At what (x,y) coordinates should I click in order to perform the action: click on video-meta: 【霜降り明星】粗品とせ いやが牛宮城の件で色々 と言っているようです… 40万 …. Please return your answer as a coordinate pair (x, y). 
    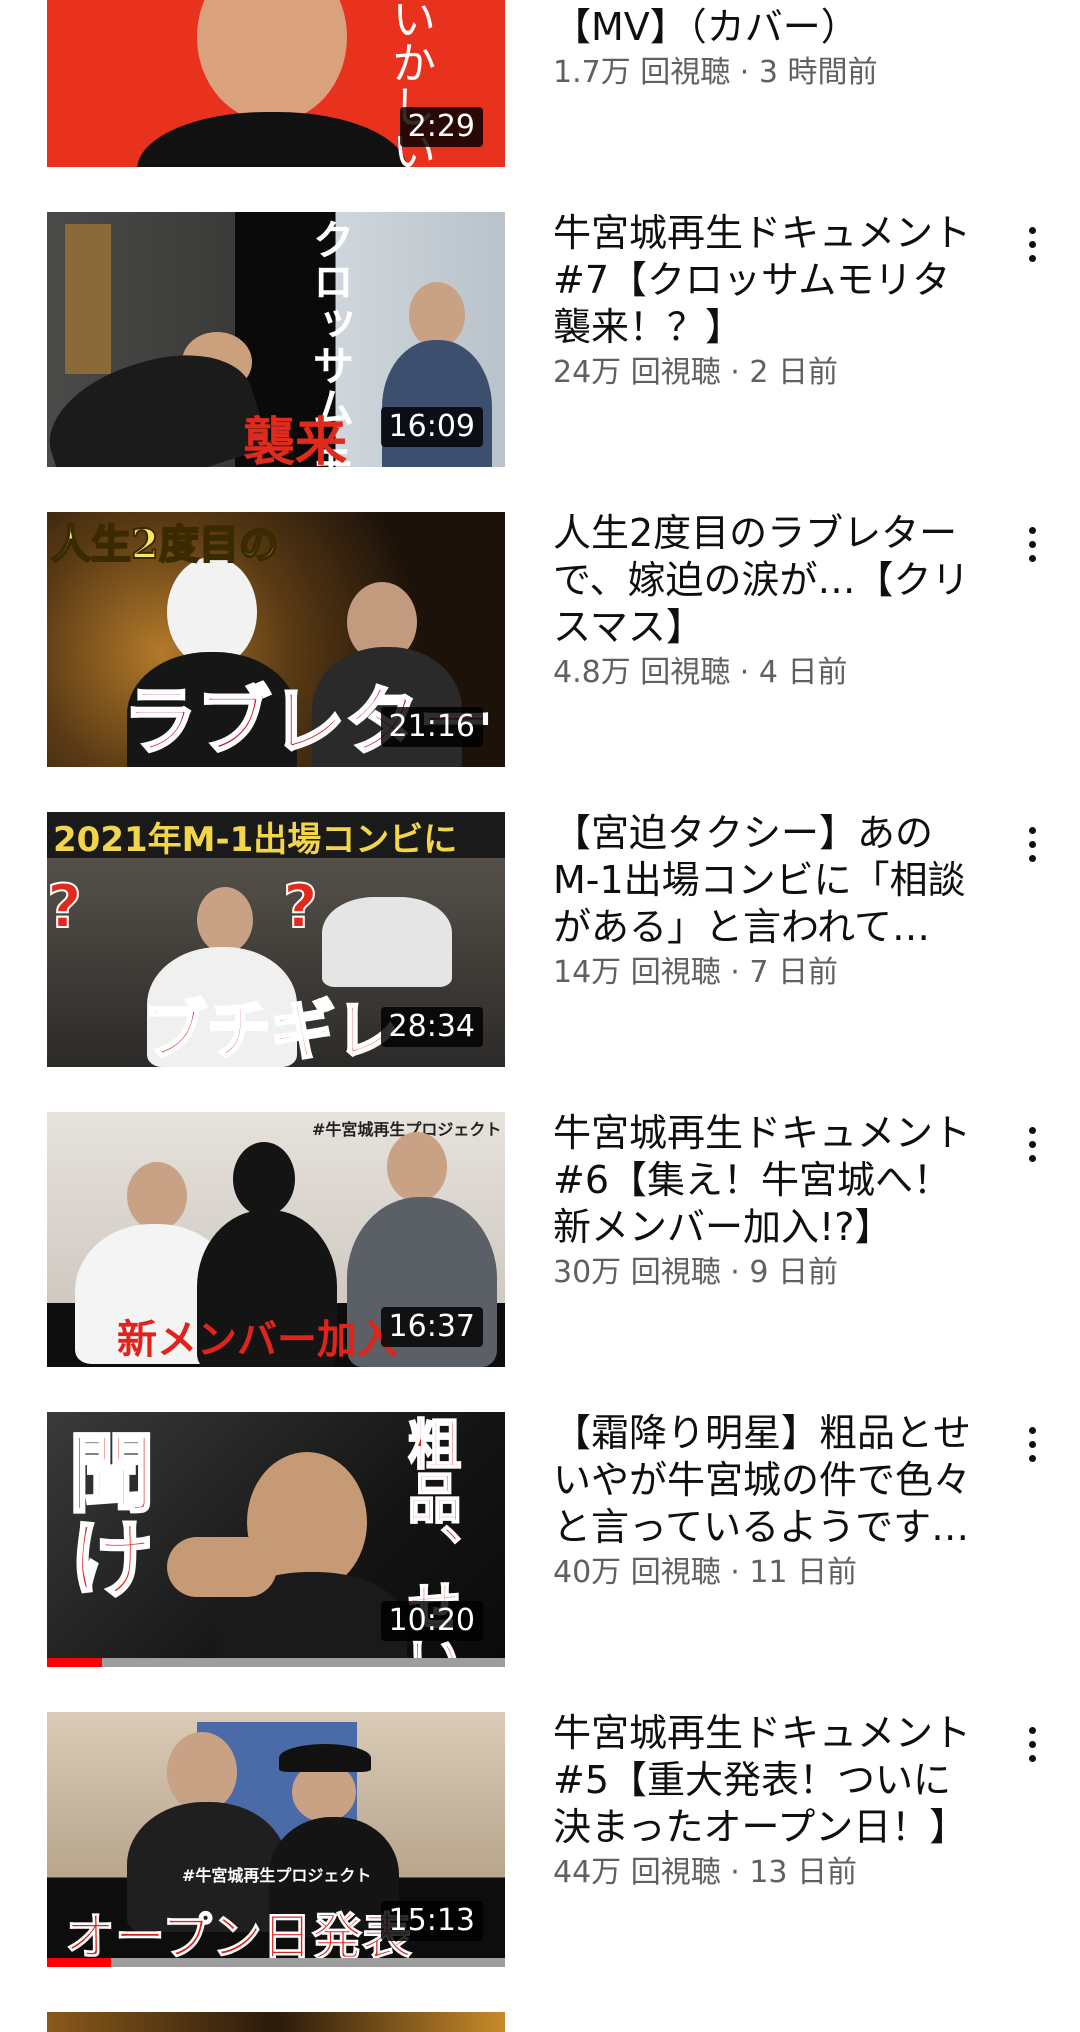
    Looking at the image, I should click on (778, 1501).